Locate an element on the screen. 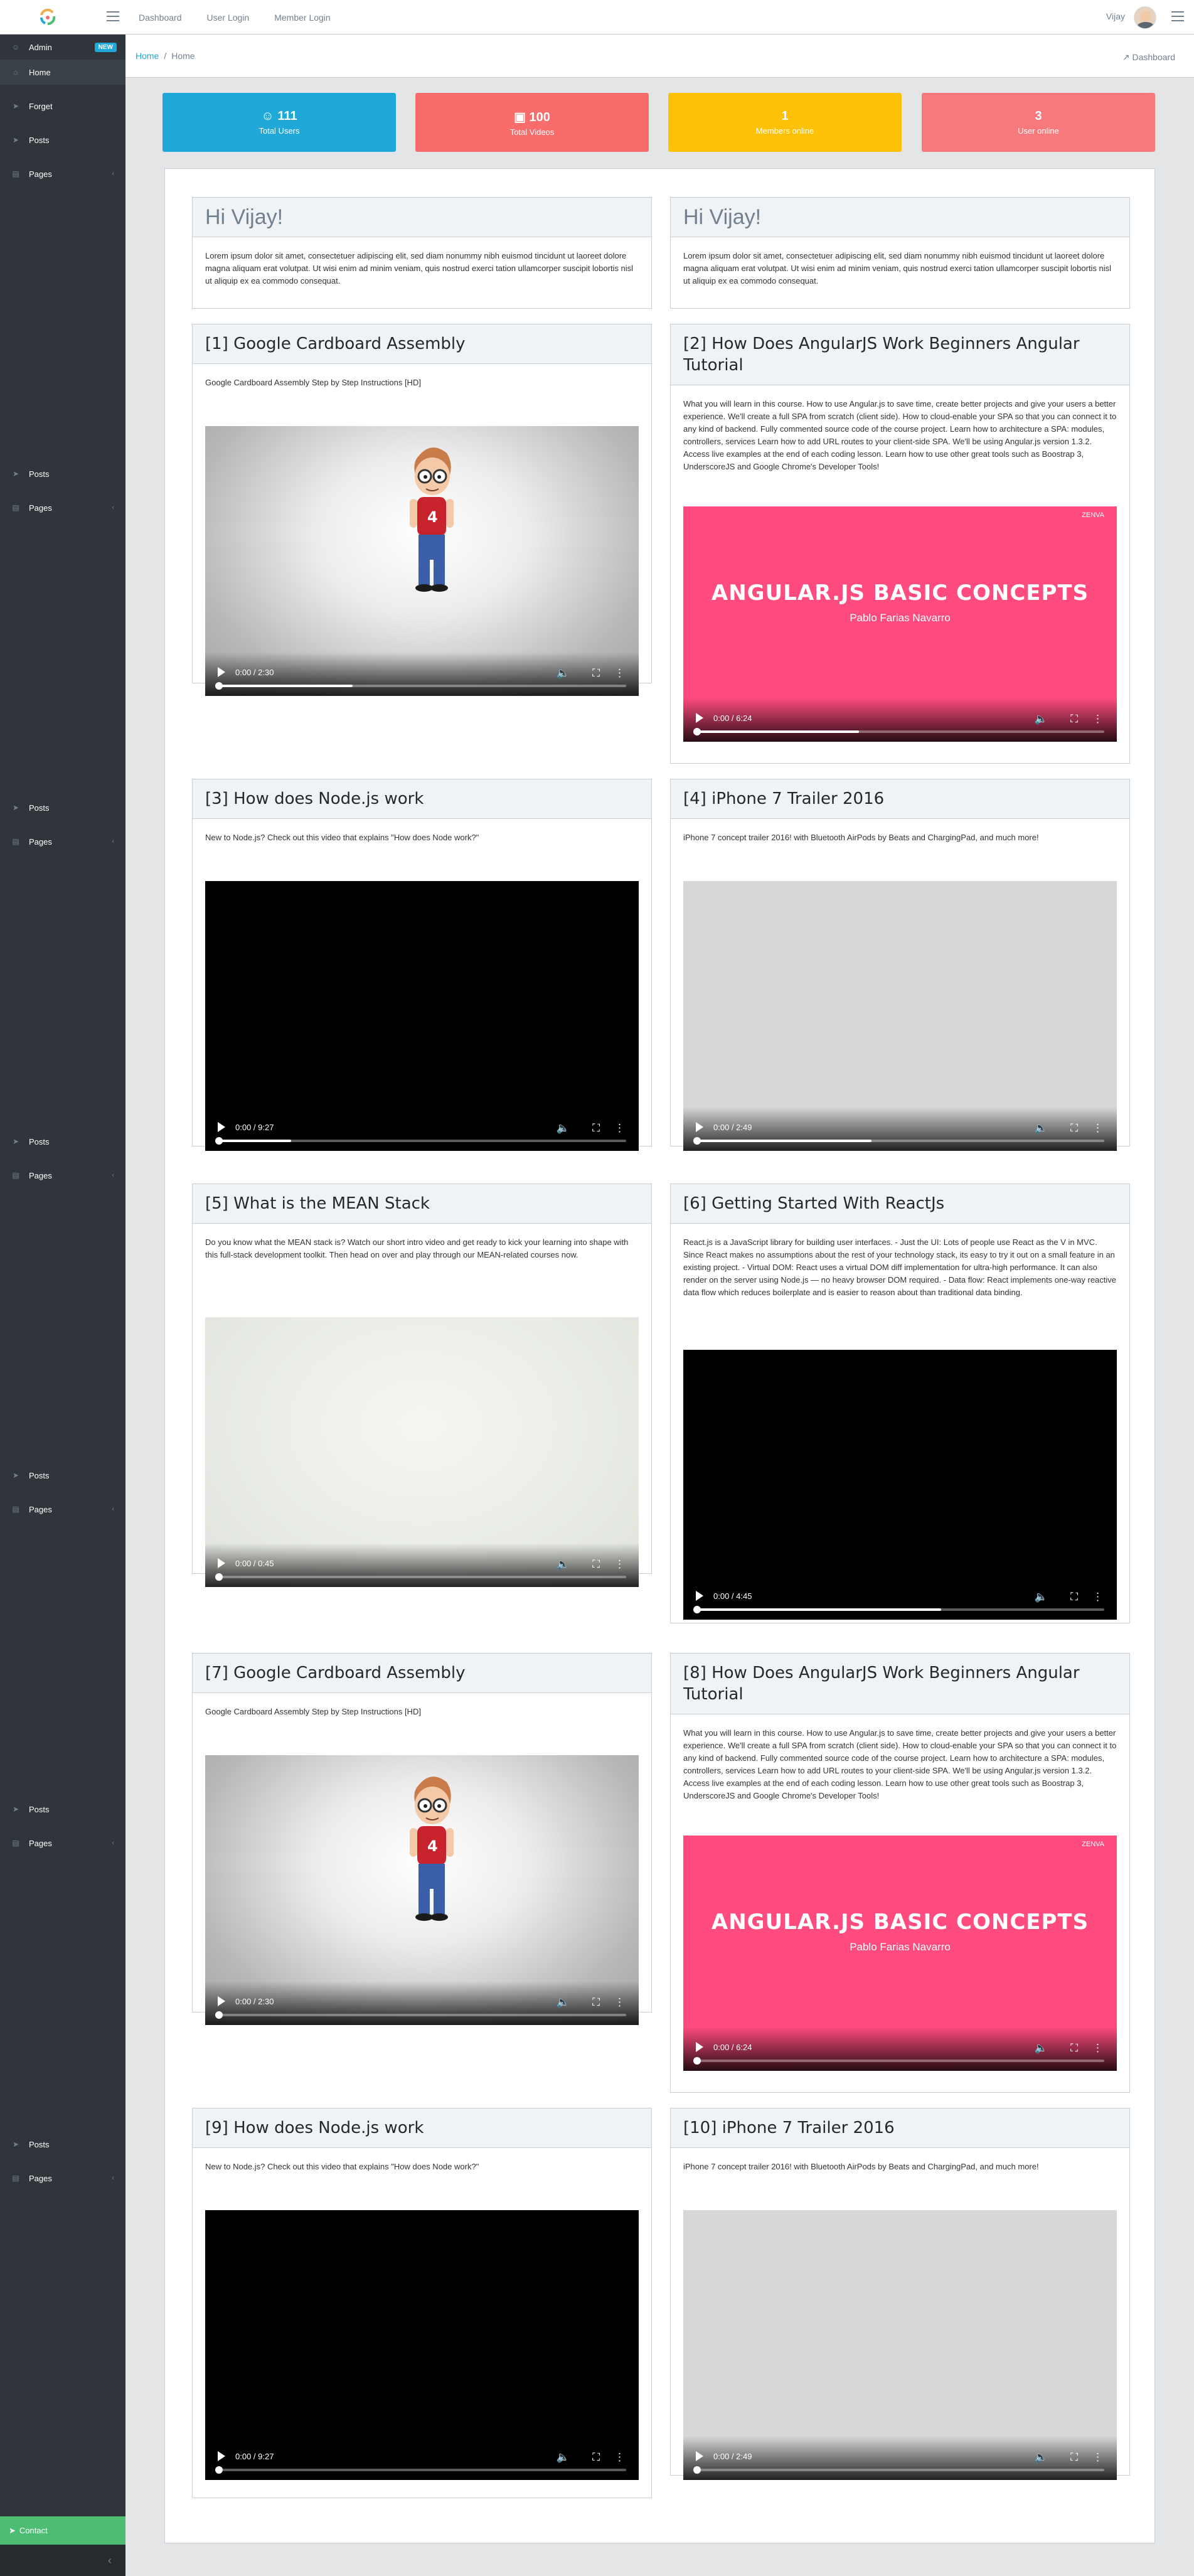 Image resolution: width=1194 pixels, height=2576 pixels. sidebar-item-home: ⌂ Home is located at coordinates (62, 72).